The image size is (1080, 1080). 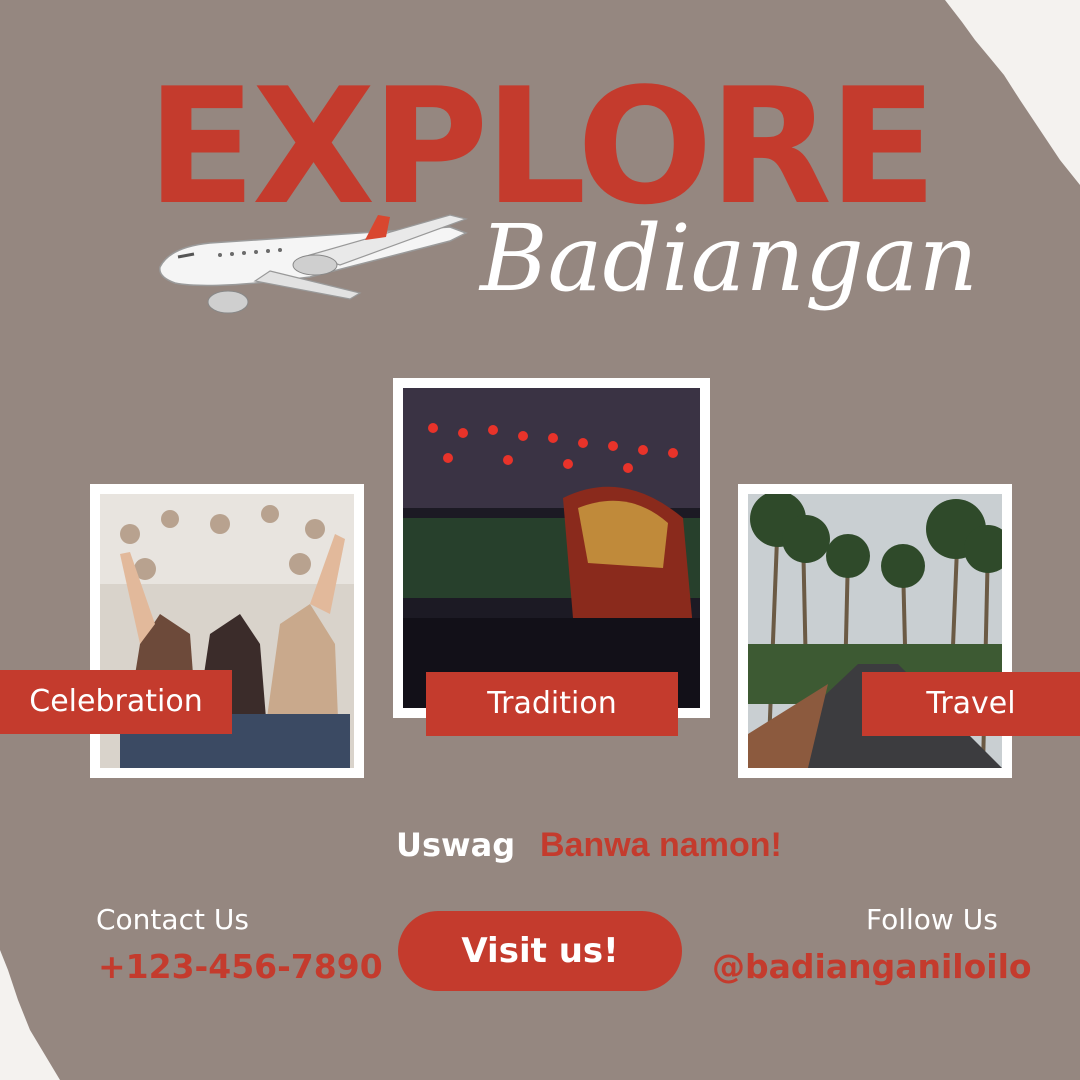 I want to click on label-celebration: Celebration, so click(x=116, y=702).